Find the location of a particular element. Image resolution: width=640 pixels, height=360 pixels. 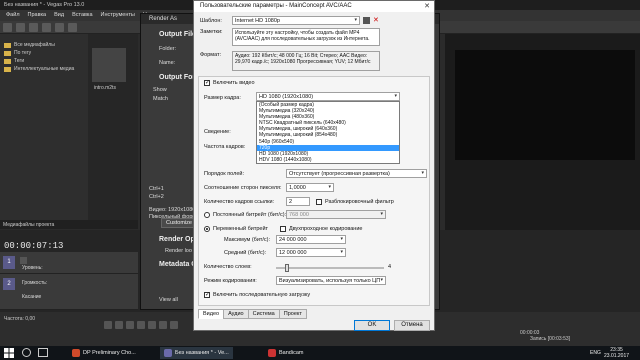

menu-view: Вид is located at coordinates (59, 15).